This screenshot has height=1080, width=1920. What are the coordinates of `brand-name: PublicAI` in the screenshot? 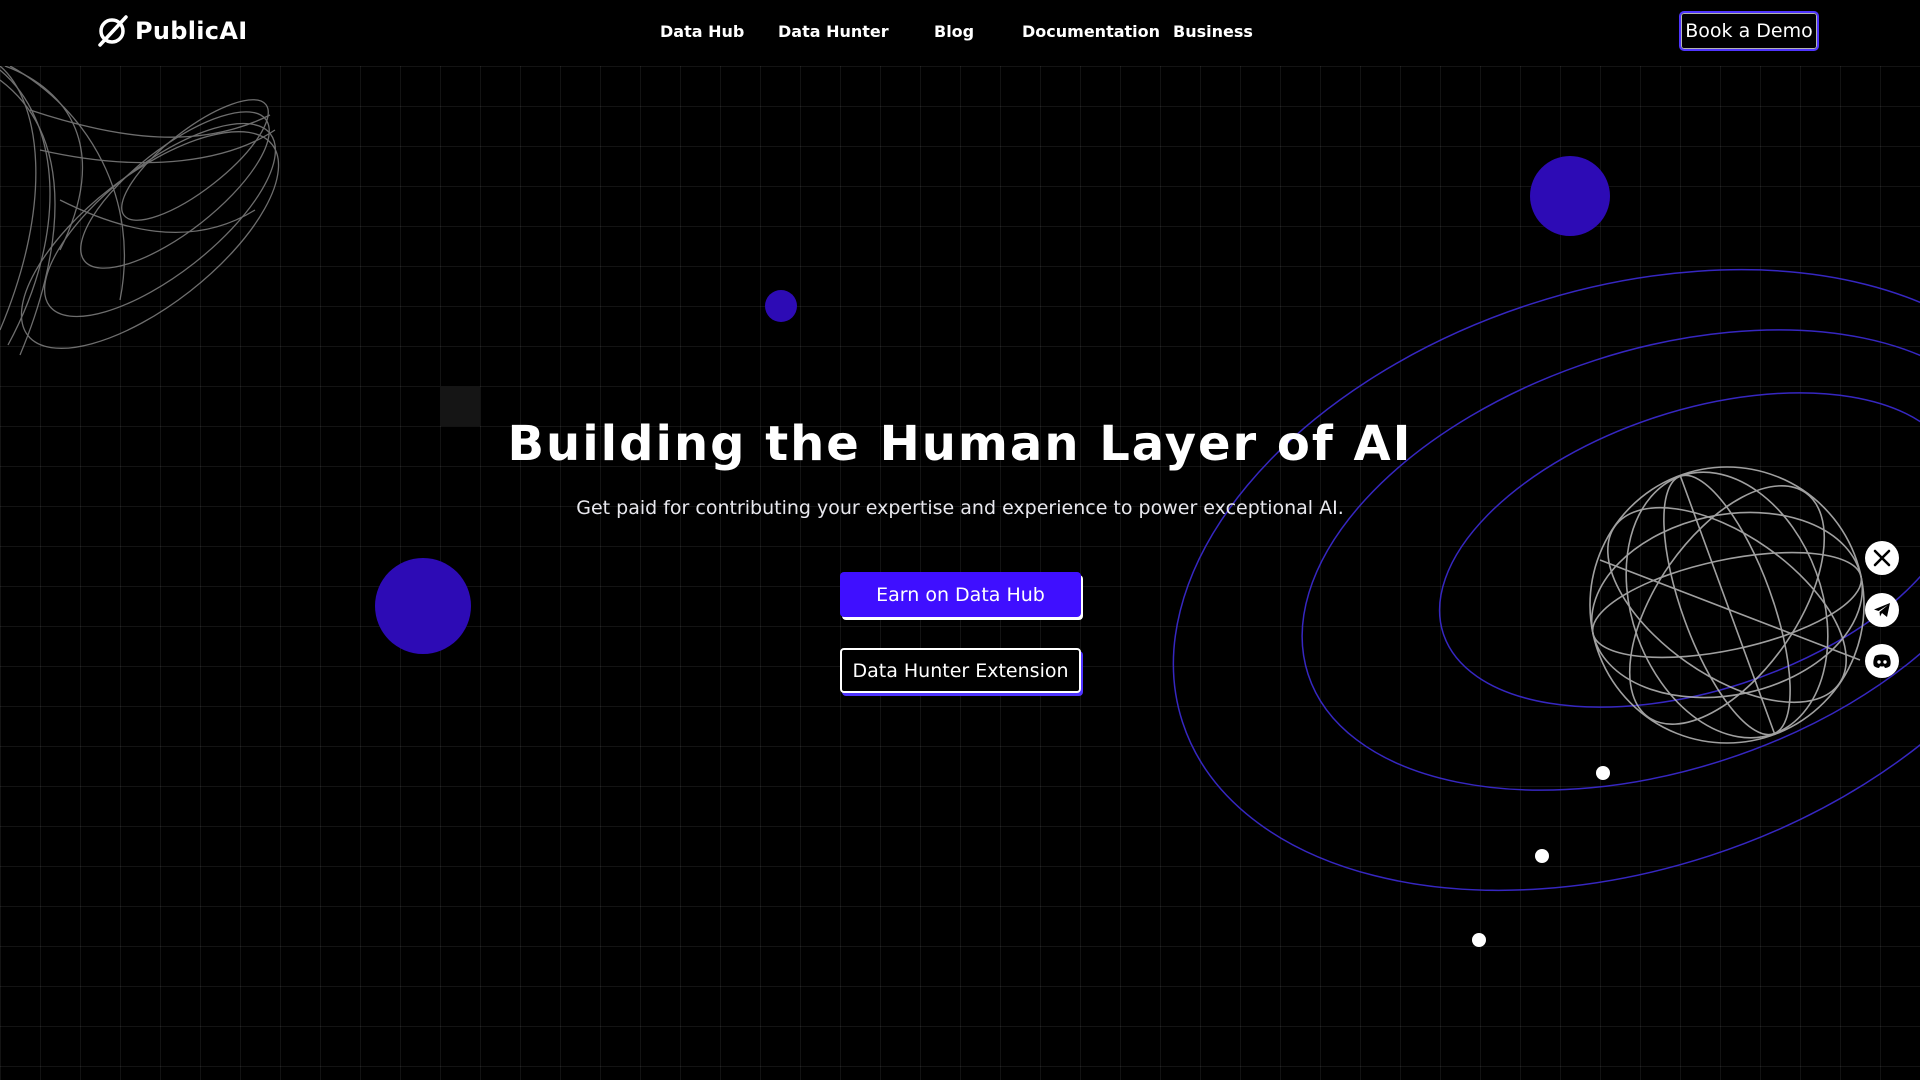 It's located at (191, 31).